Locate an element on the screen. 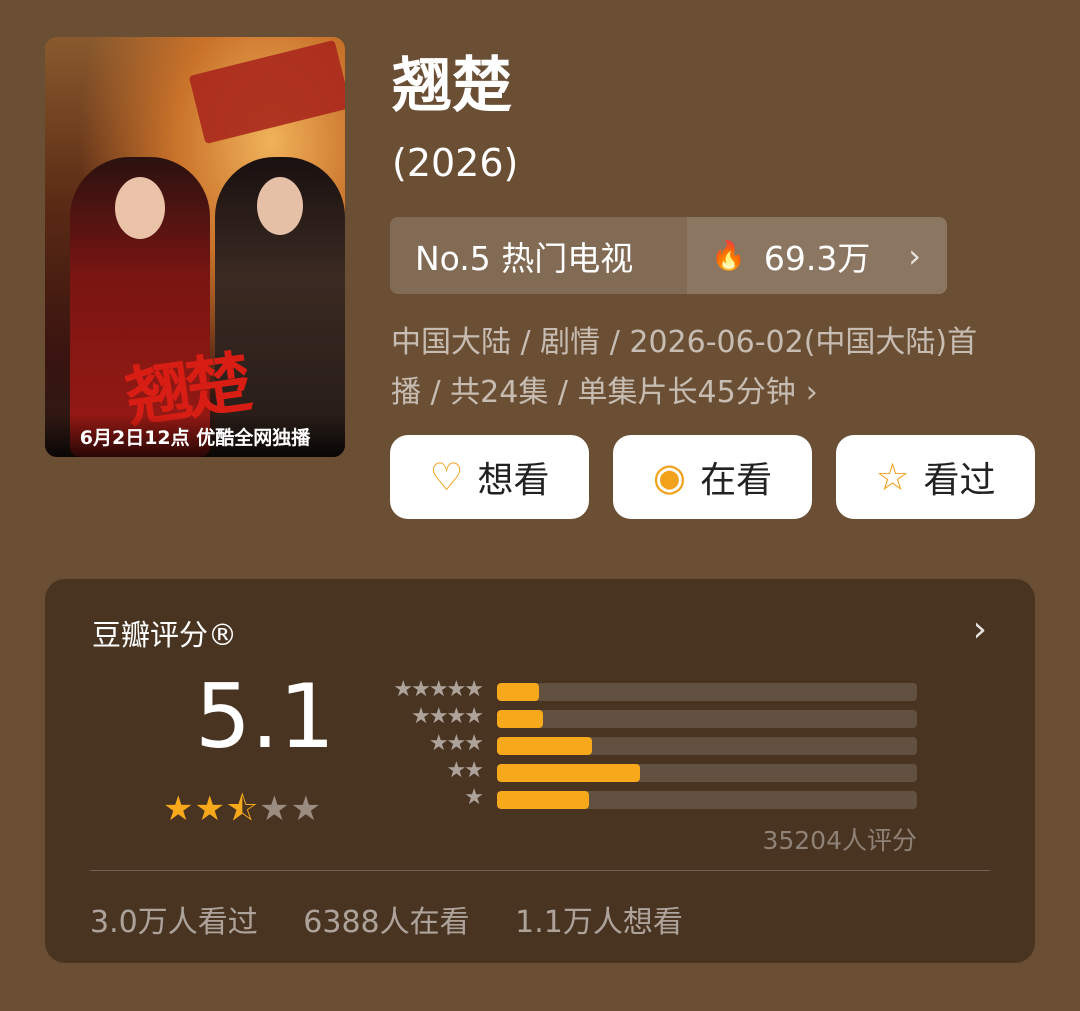 Image resolution: width=1080 pixels, height=1011 pixels. rank-label: No.5 热门电视 is located at coordinates (524, 258).